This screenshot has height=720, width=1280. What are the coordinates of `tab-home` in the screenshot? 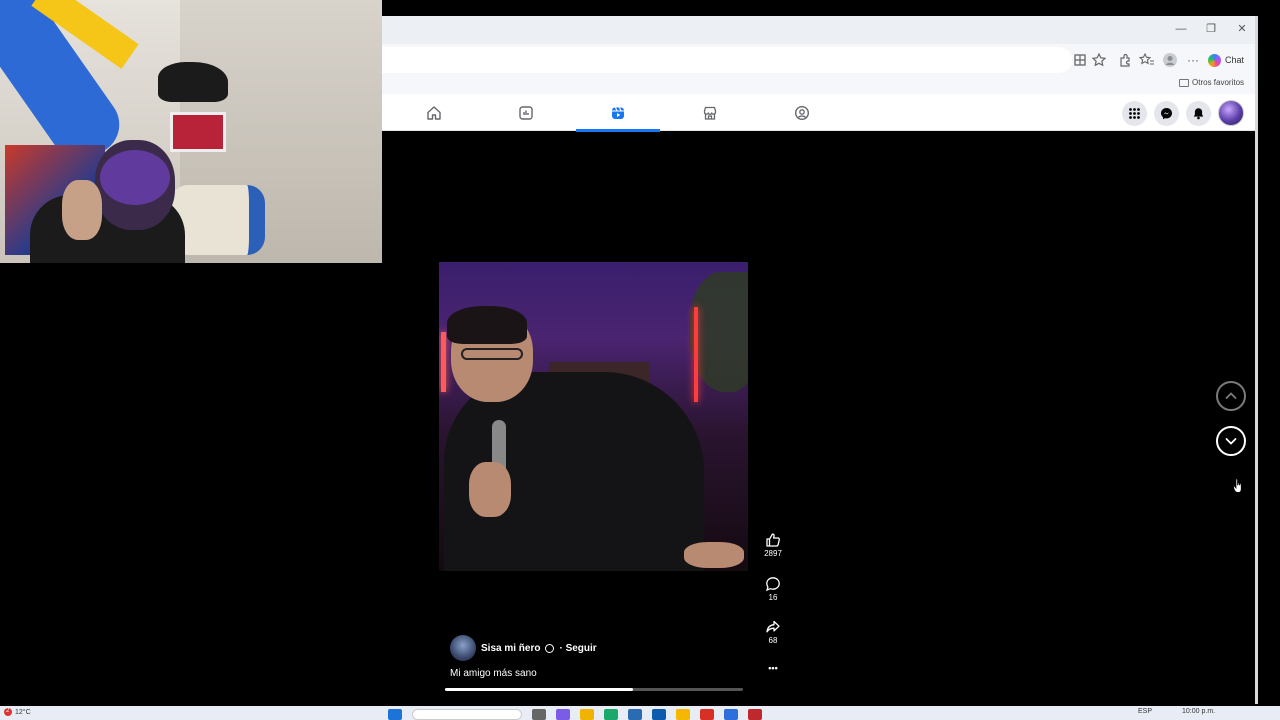 It's located at (434, 112).